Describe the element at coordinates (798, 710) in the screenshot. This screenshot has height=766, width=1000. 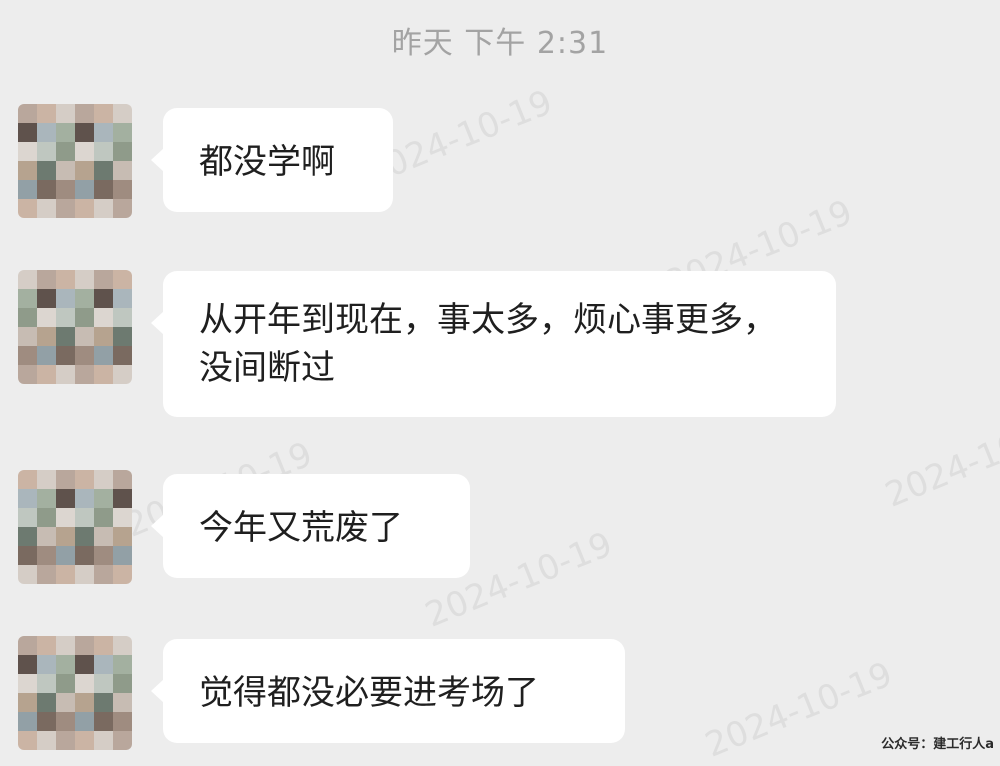
I see `watermark-text: 2024-10-19` at that location.